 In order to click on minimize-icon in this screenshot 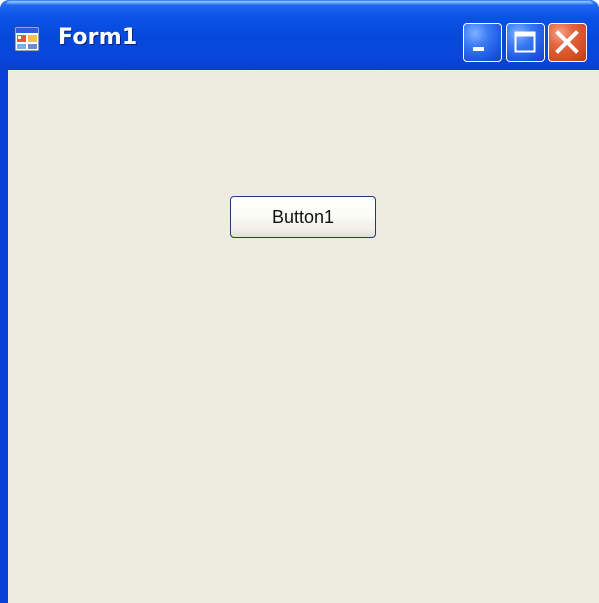, I will do `click(478, 49)`.